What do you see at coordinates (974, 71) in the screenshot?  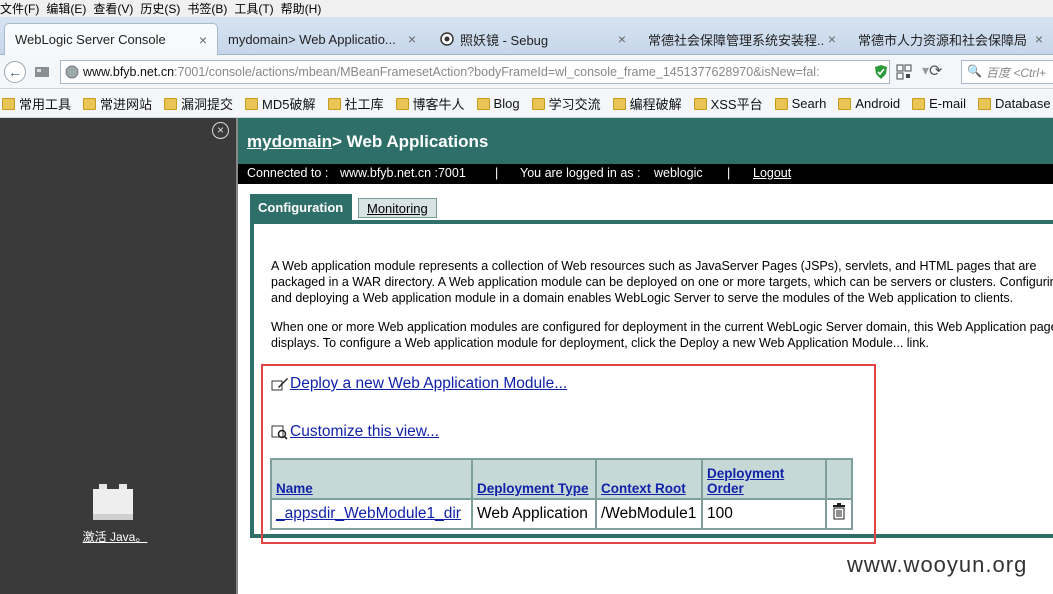 I see `search-icon: 🔍` at bounding box center [974, 71].